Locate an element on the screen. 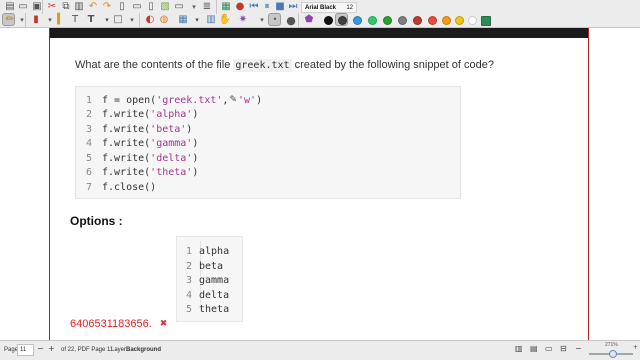  image-icon: ▧ is located at coordinates (165, 7).